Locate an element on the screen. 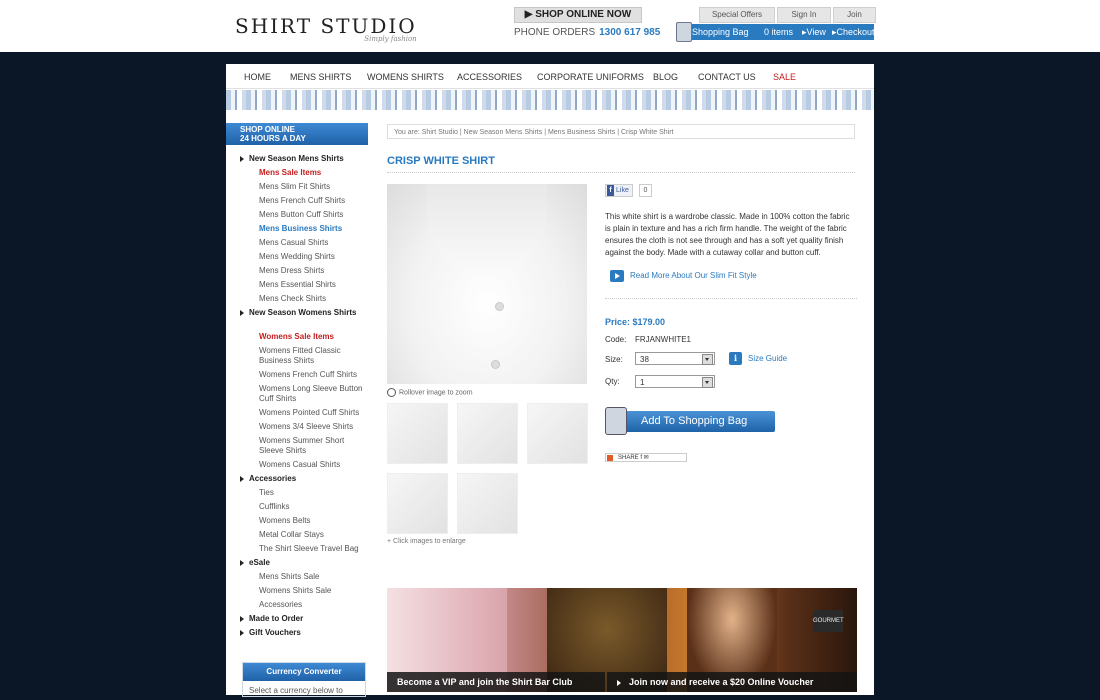  bag-view-label: View is located at coordinates (816, 32).